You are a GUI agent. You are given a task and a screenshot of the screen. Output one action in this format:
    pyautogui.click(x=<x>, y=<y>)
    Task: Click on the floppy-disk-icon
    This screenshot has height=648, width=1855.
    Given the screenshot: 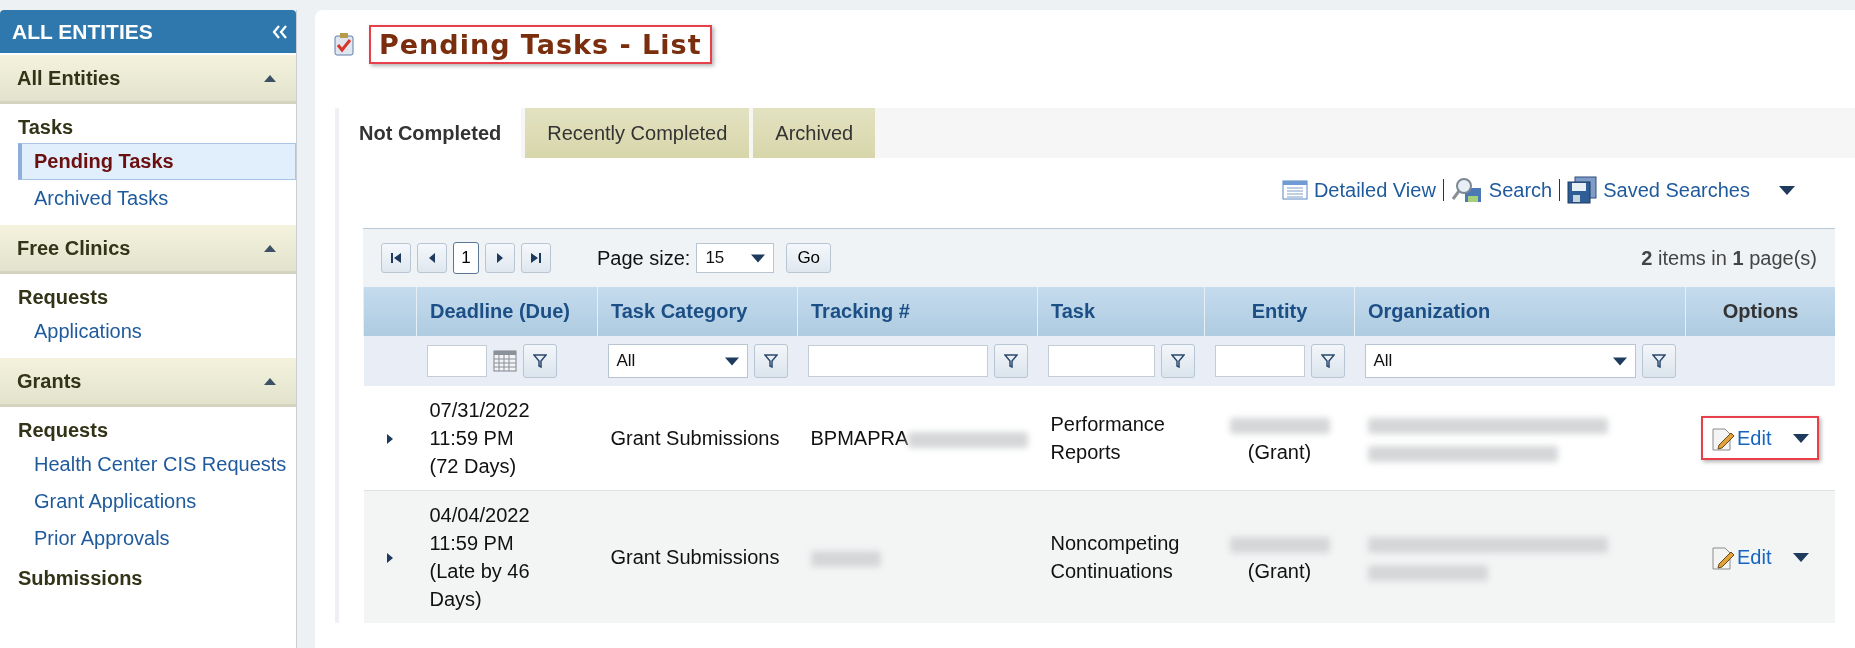 What is the action you would take?
    pyautogui.click(x=1582, y=190)
    